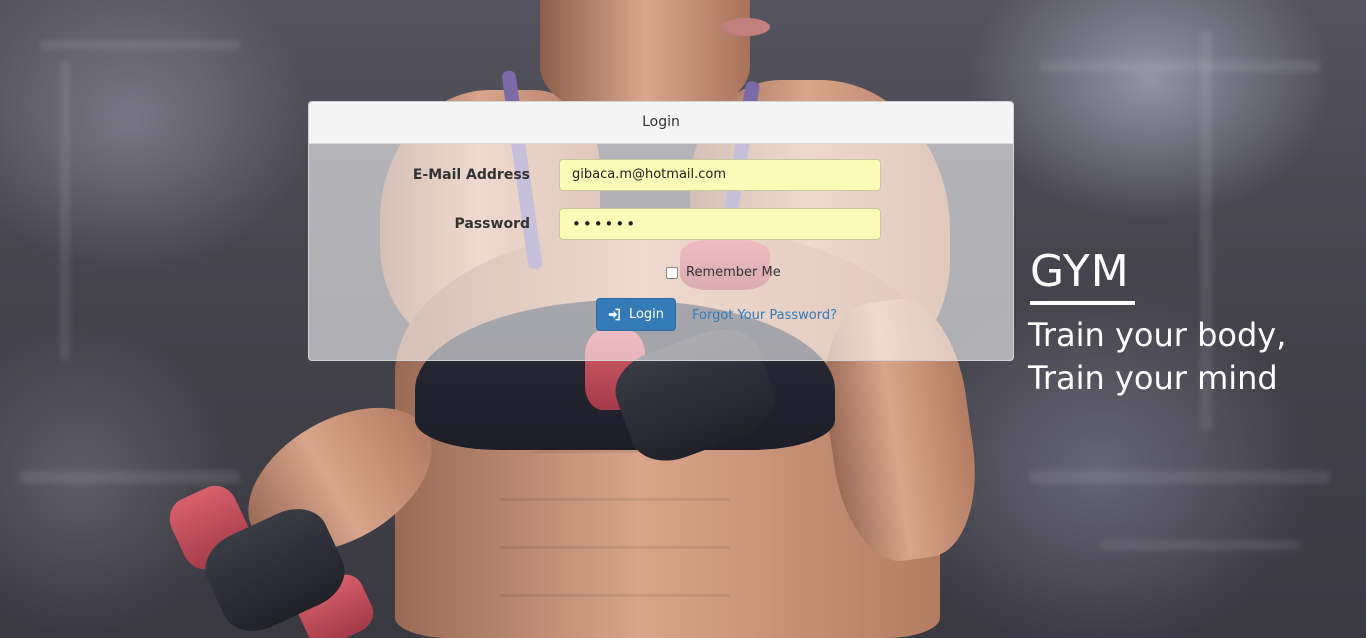 The image size is (1366, 638). I want to click on tagline-line2: Train your mind, so click(1153, 378).